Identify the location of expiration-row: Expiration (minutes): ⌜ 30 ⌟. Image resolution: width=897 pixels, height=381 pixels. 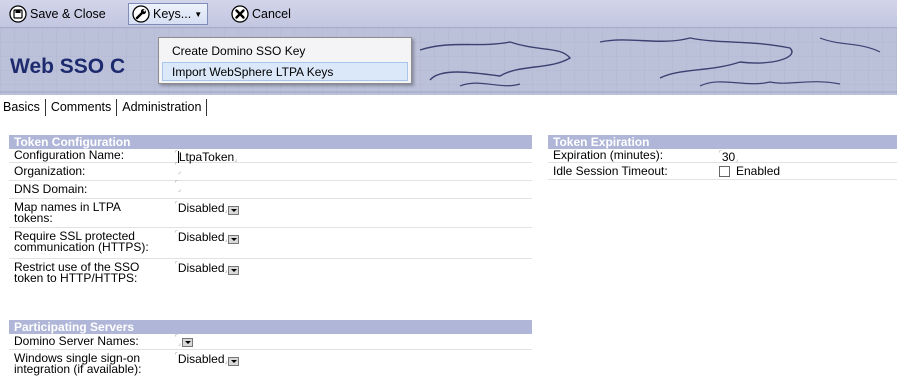
(722, 156).